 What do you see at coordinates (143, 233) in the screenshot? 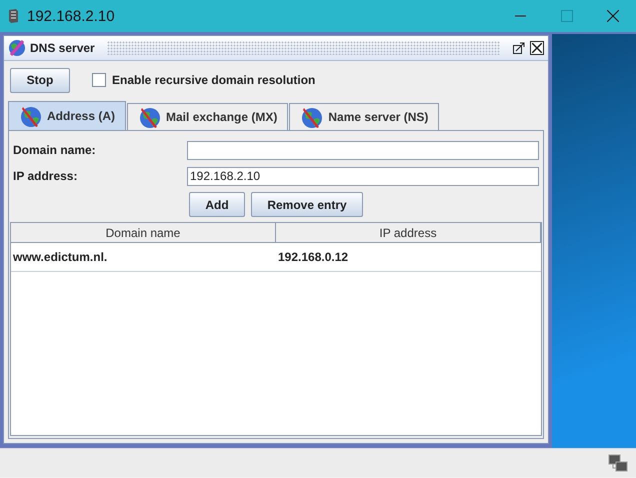
I see `column-header: Domain name` at bounding box center [143, 233].